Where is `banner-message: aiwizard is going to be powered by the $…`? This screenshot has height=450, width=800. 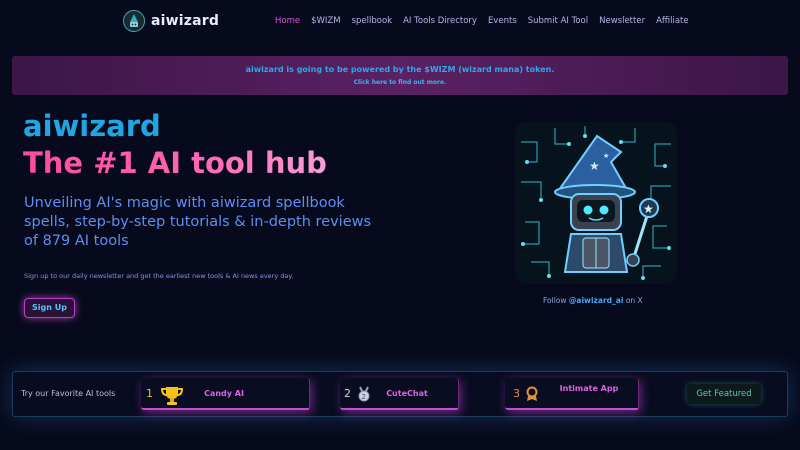
banner-message: aiwizard is going to be powered by the $… is located at coordinates (400, 69).